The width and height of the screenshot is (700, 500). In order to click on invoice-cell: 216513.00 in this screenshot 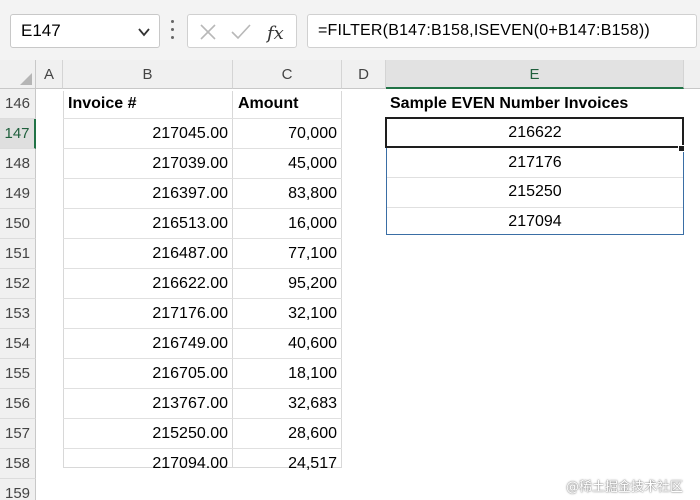, I will do `click(148, 224)`.